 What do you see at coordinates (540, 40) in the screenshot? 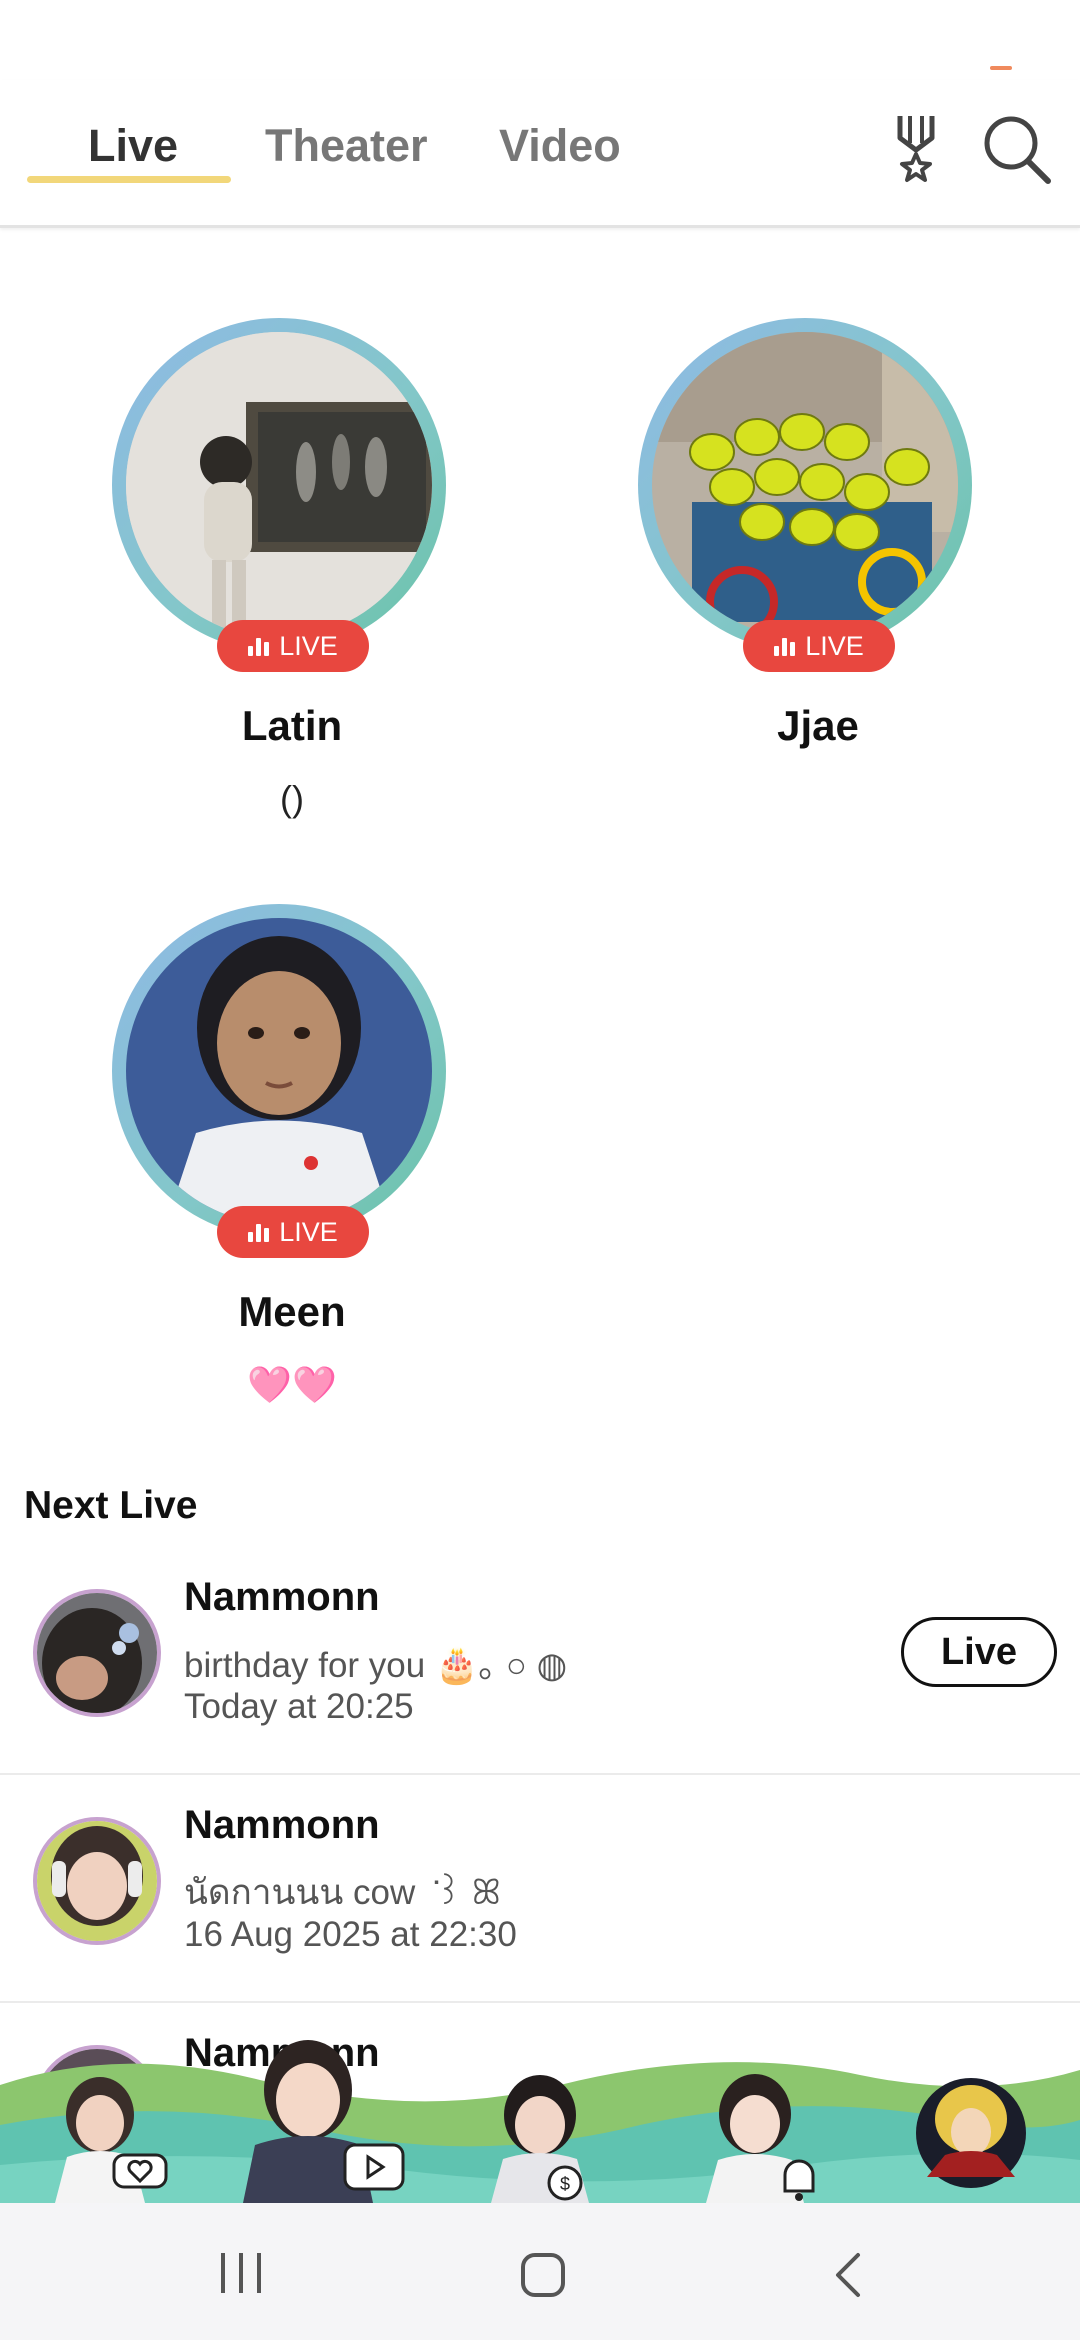
I see `status-bar` at bounding box center [540, 40].